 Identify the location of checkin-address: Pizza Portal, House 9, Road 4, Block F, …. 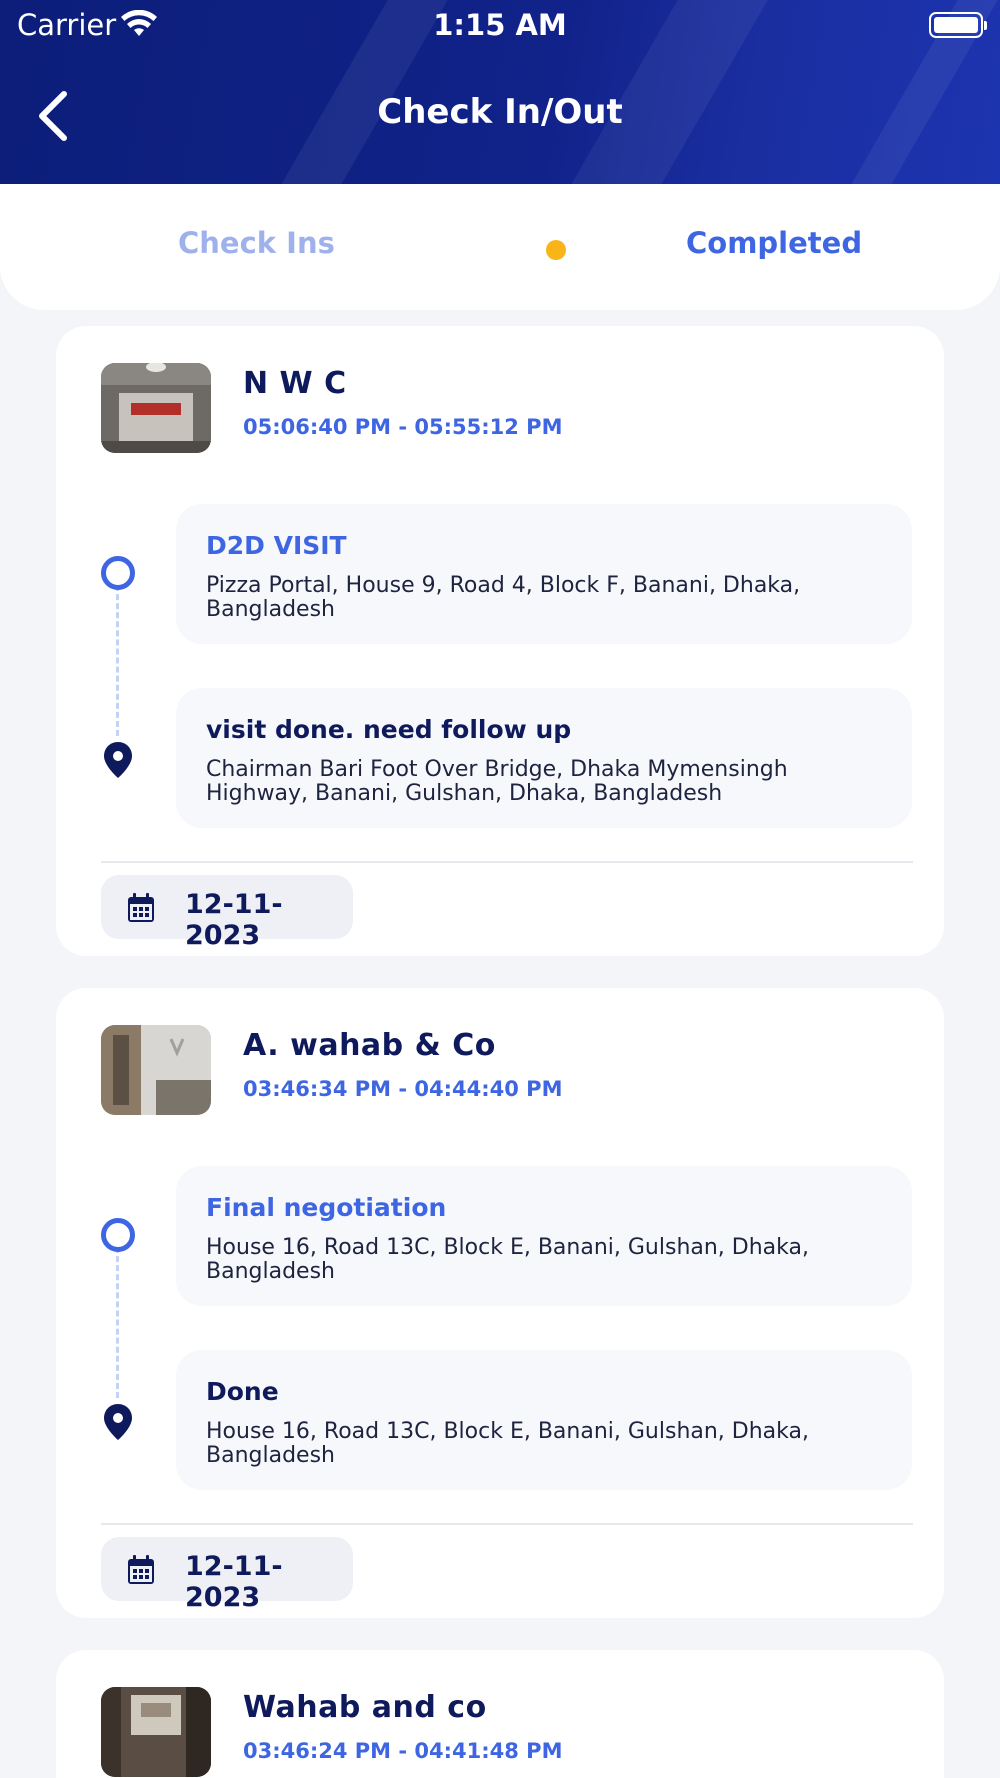
(503, 597).